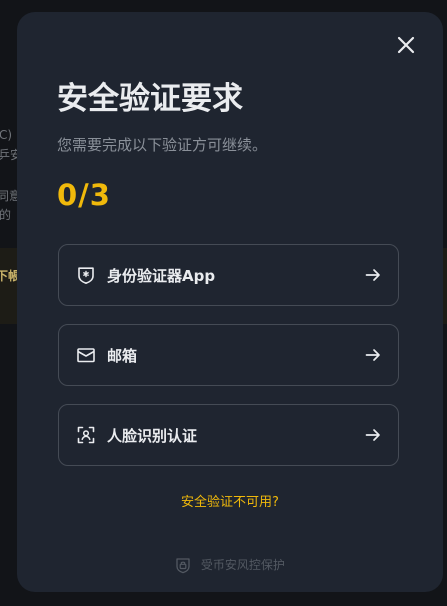 The height and width of the screenshot is (606, 447). What do you see at coordinates (228, 435) in the screenshot?
I see `method-face-recognition-button: 人脸识别认证` at bounding box center [228, 435].